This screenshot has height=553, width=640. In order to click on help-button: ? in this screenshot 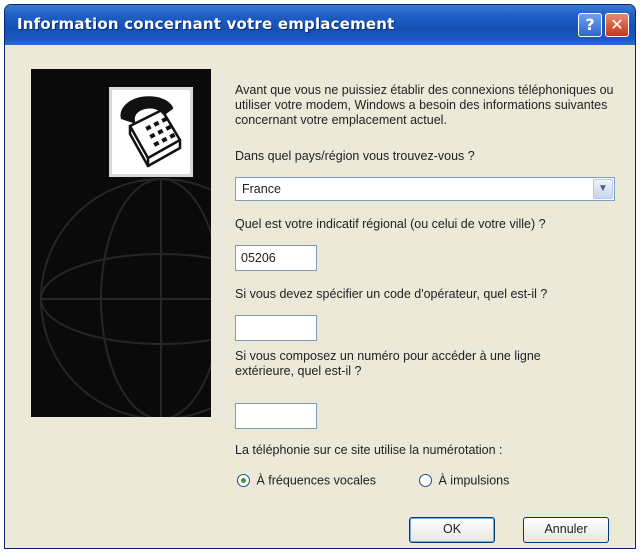, I will do `click(590, 25)`.